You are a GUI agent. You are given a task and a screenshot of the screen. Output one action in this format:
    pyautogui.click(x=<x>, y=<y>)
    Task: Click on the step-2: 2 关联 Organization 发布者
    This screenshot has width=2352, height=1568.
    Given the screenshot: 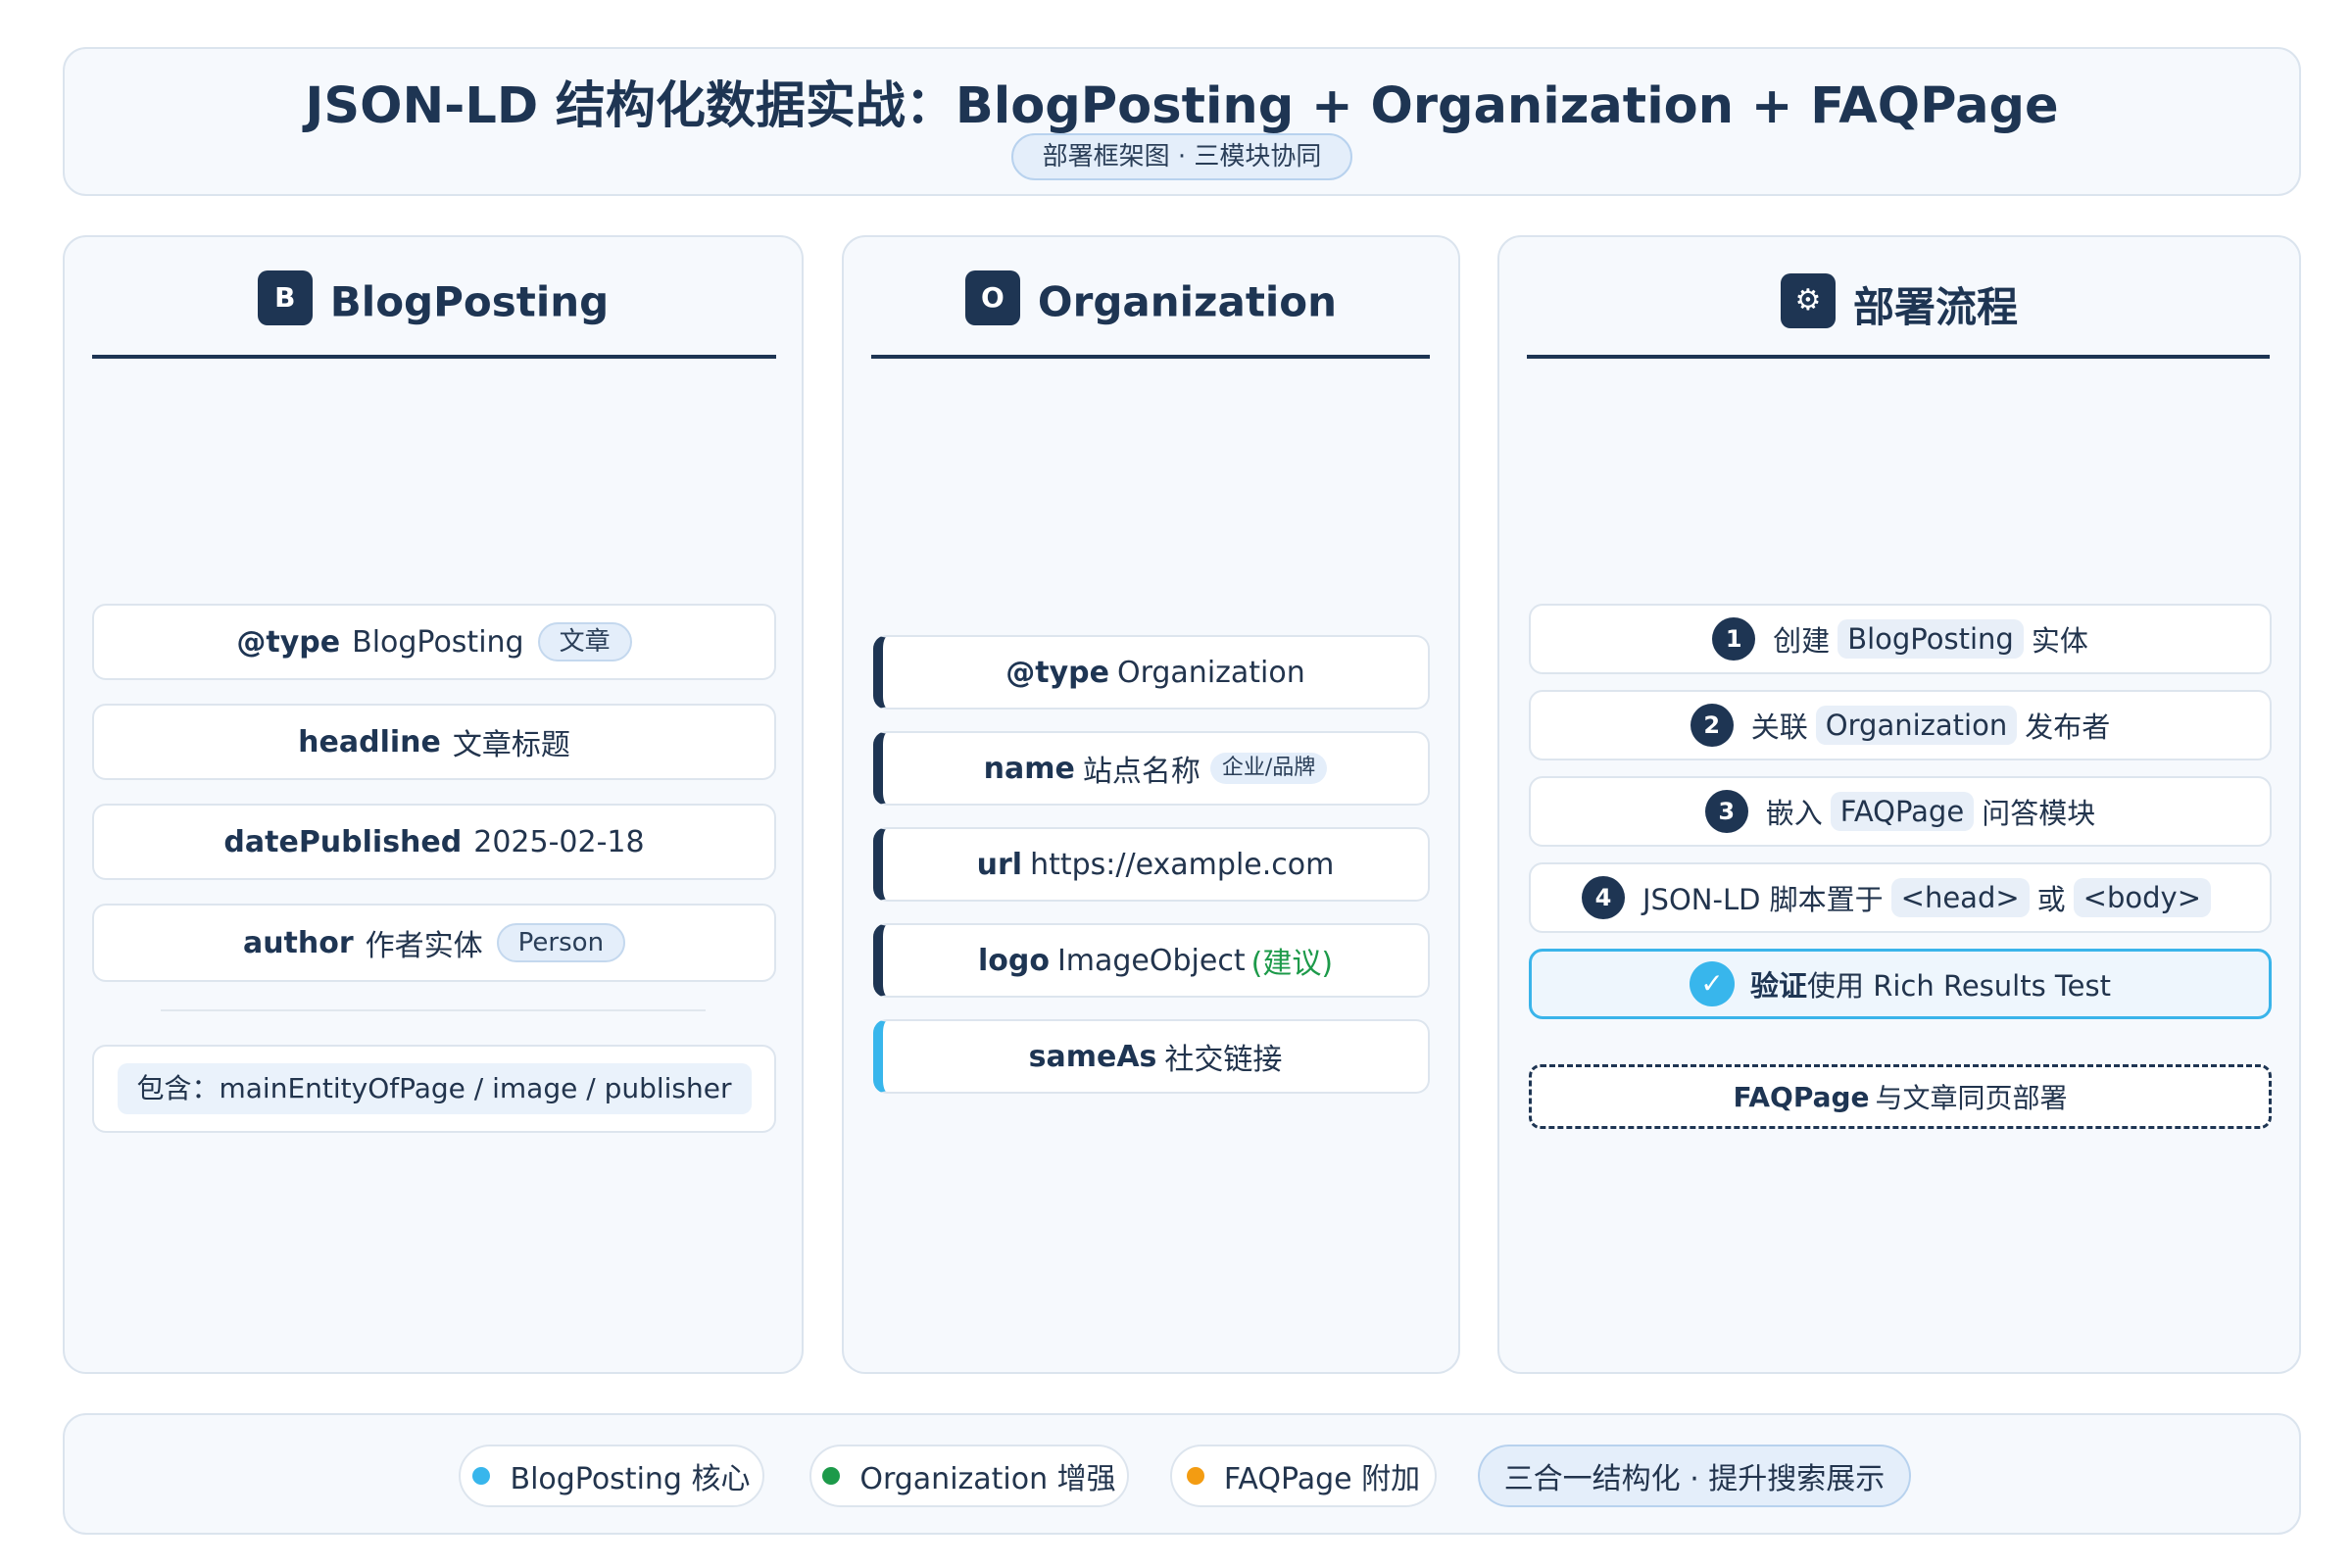 What is the action you would take?
    pyautogui.click(x=1900, y=725)
    